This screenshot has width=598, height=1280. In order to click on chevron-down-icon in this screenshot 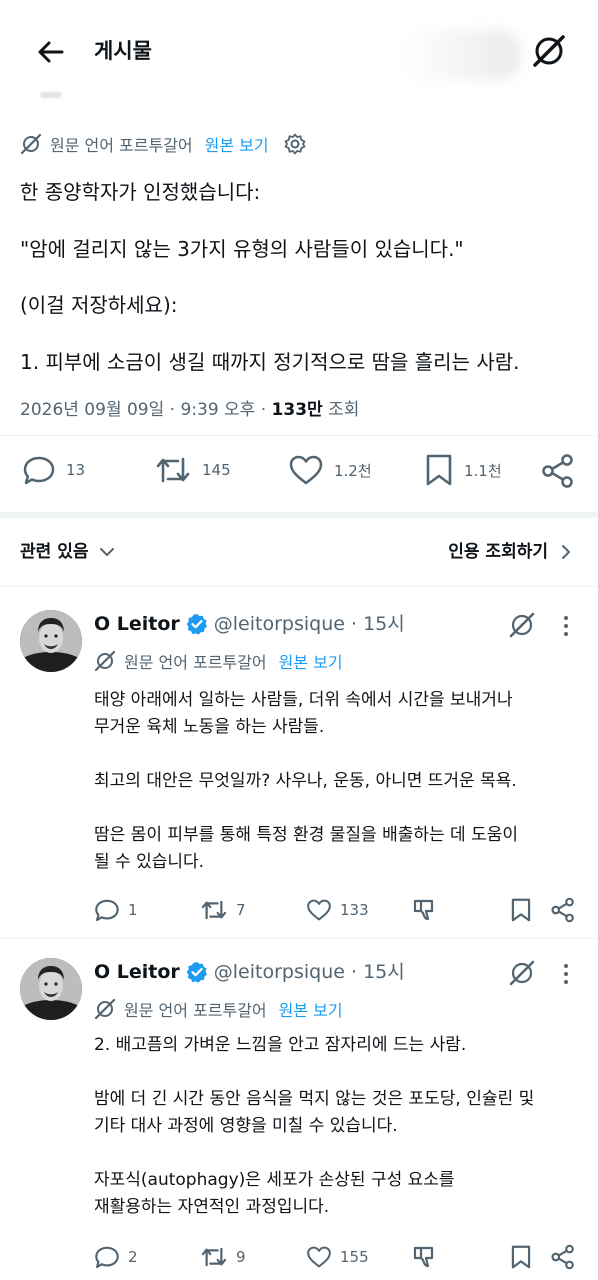, I will do `click(107, 552)`.